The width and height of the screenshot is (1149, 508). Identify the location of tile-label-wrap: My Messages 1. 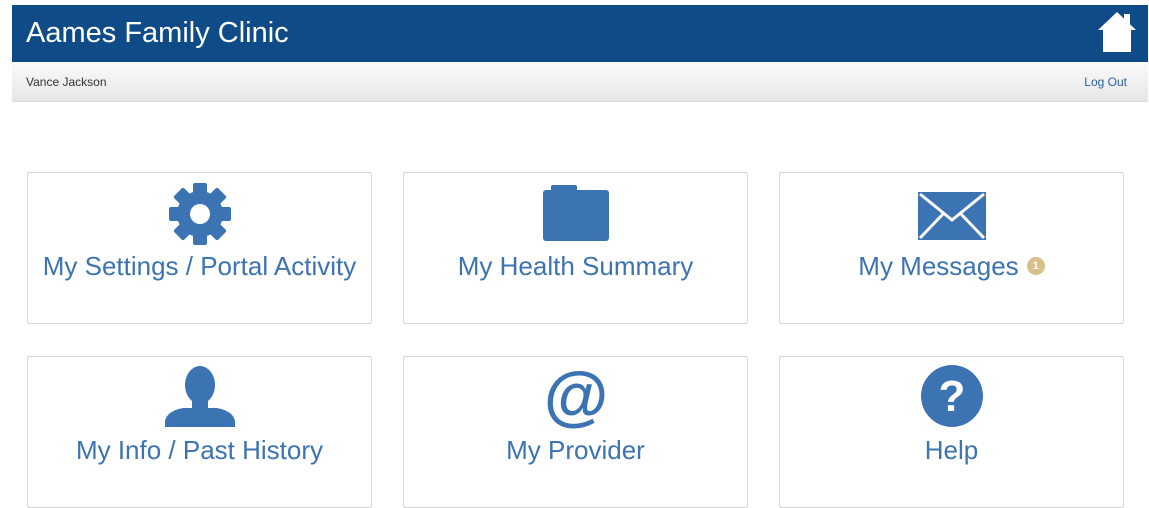
(951, 266).